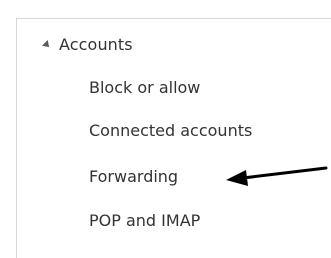  Describe the element at coordinates (144, 87) in the screenshot. I see `nav-item-block-or-allow: Block or allow` at that location.